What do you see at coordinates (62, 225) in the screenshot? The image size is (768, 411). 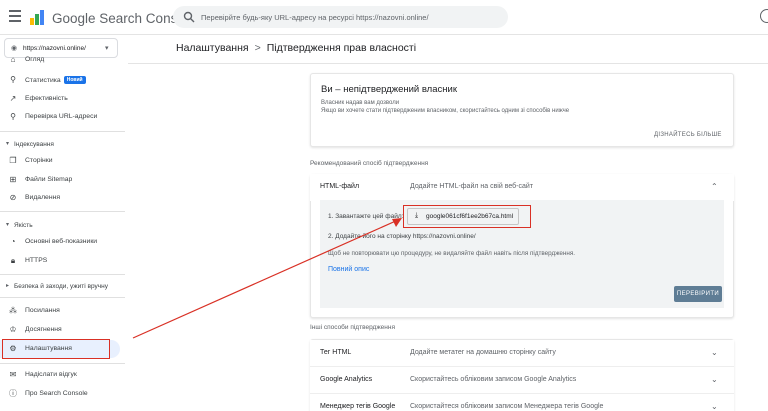 I see `section-experience: ▾ Якість` at bounding box center [62, 225].